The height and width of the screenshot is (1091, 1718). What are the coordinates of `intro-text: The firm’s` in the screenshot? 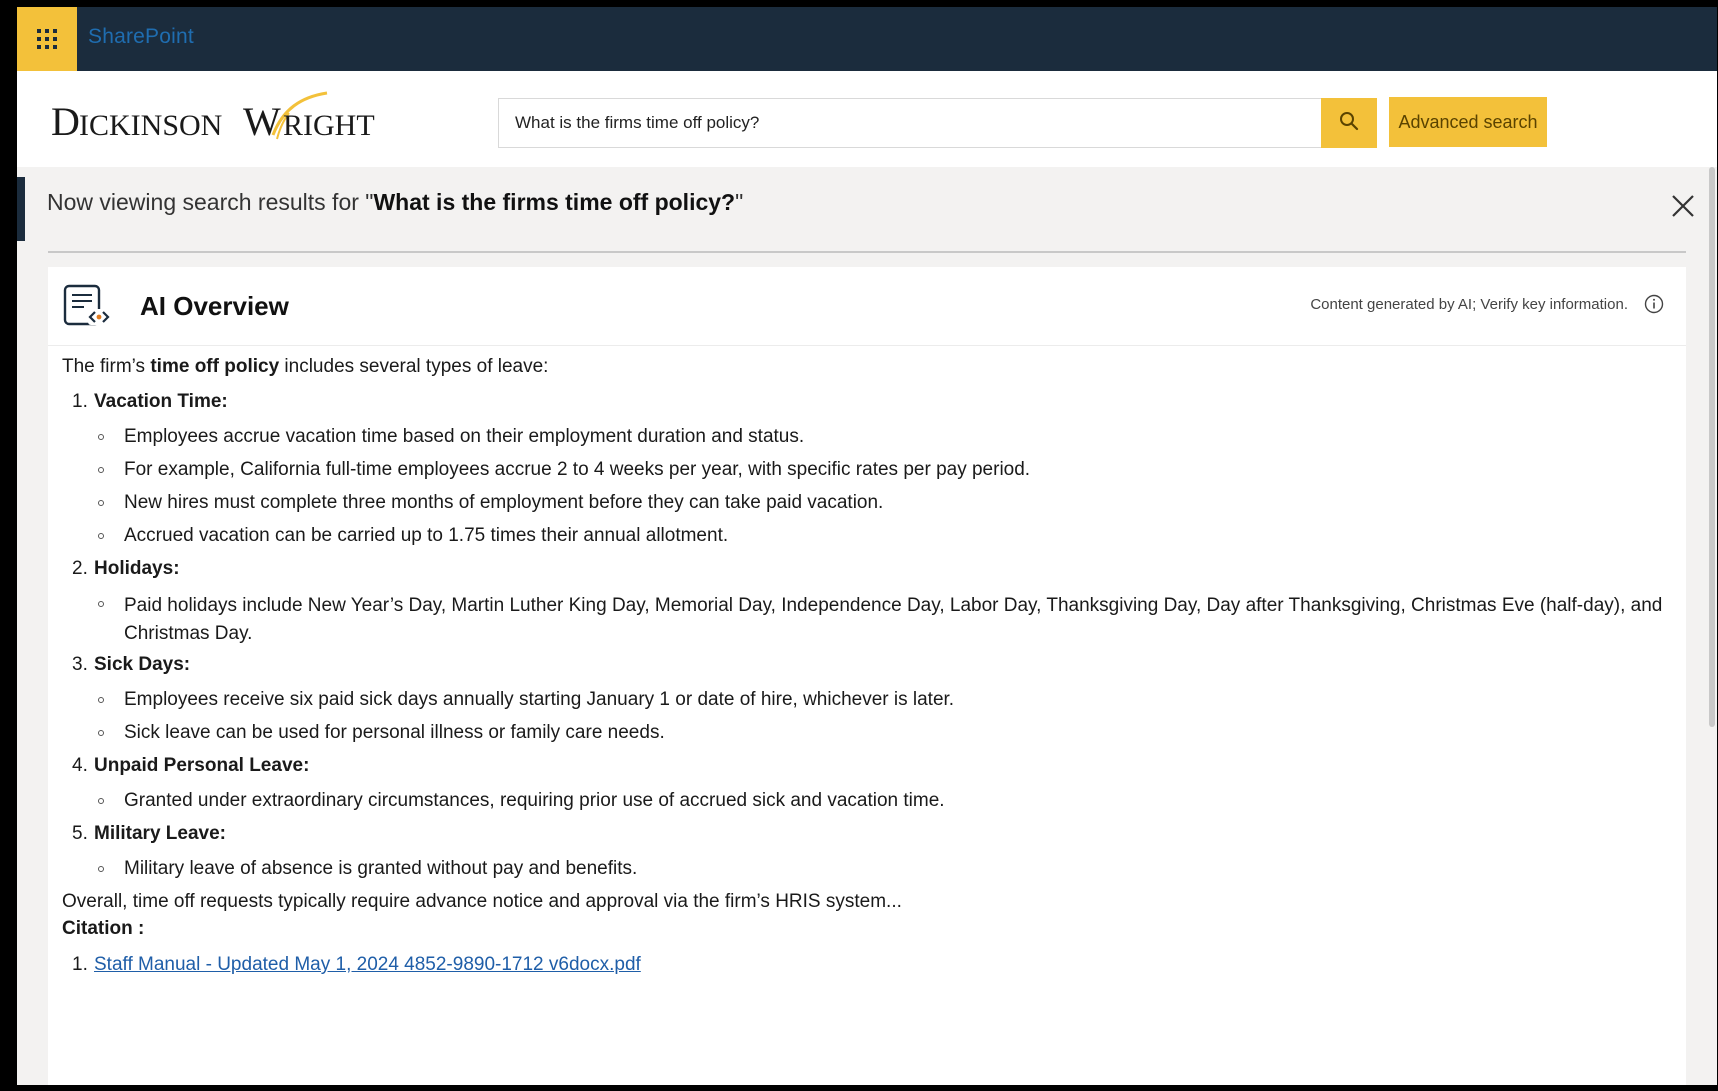 It's located at (106, 366).